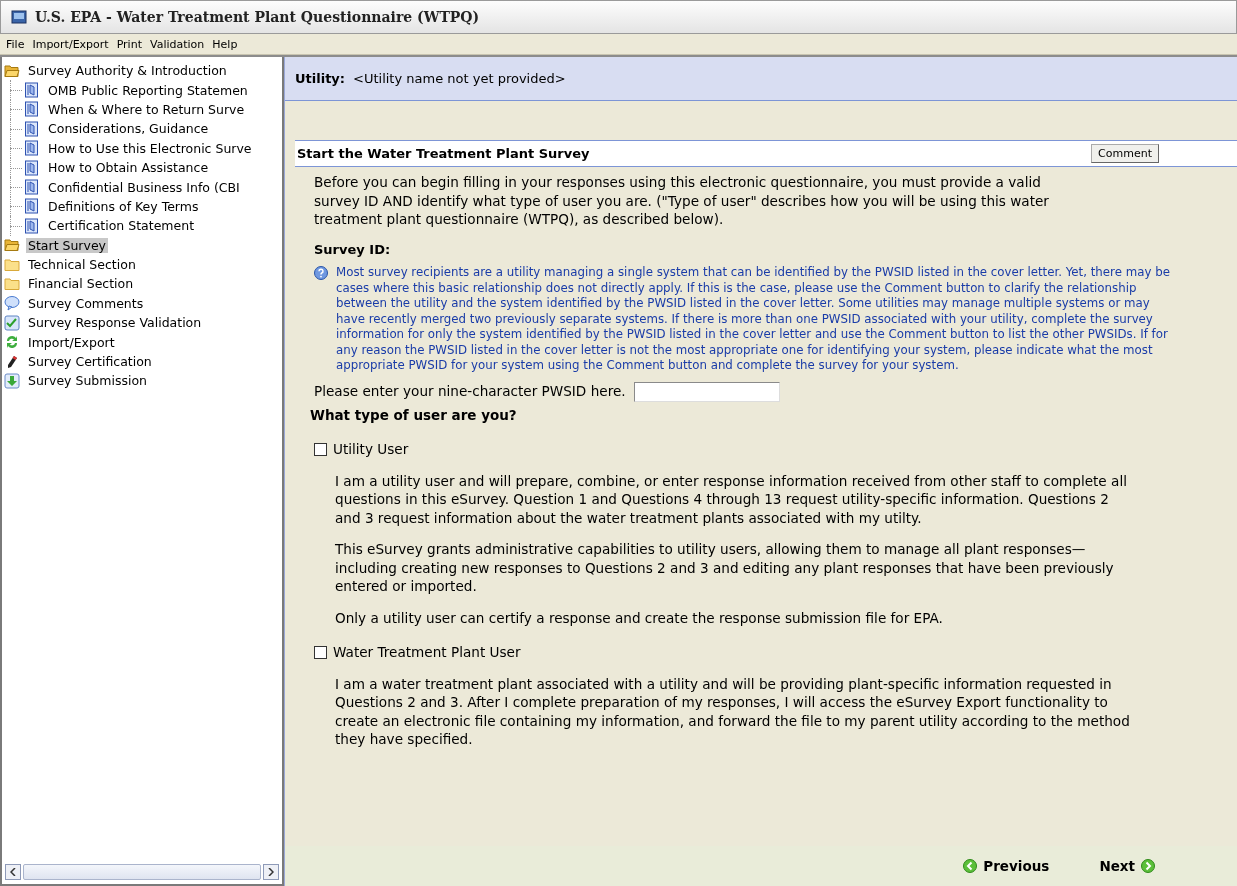 This screenshot has width=1237, height=886. What do you see at coordinates (12, 245) in the screenshot?
I see `folder-open-icon` at bounding box center [12, 245].